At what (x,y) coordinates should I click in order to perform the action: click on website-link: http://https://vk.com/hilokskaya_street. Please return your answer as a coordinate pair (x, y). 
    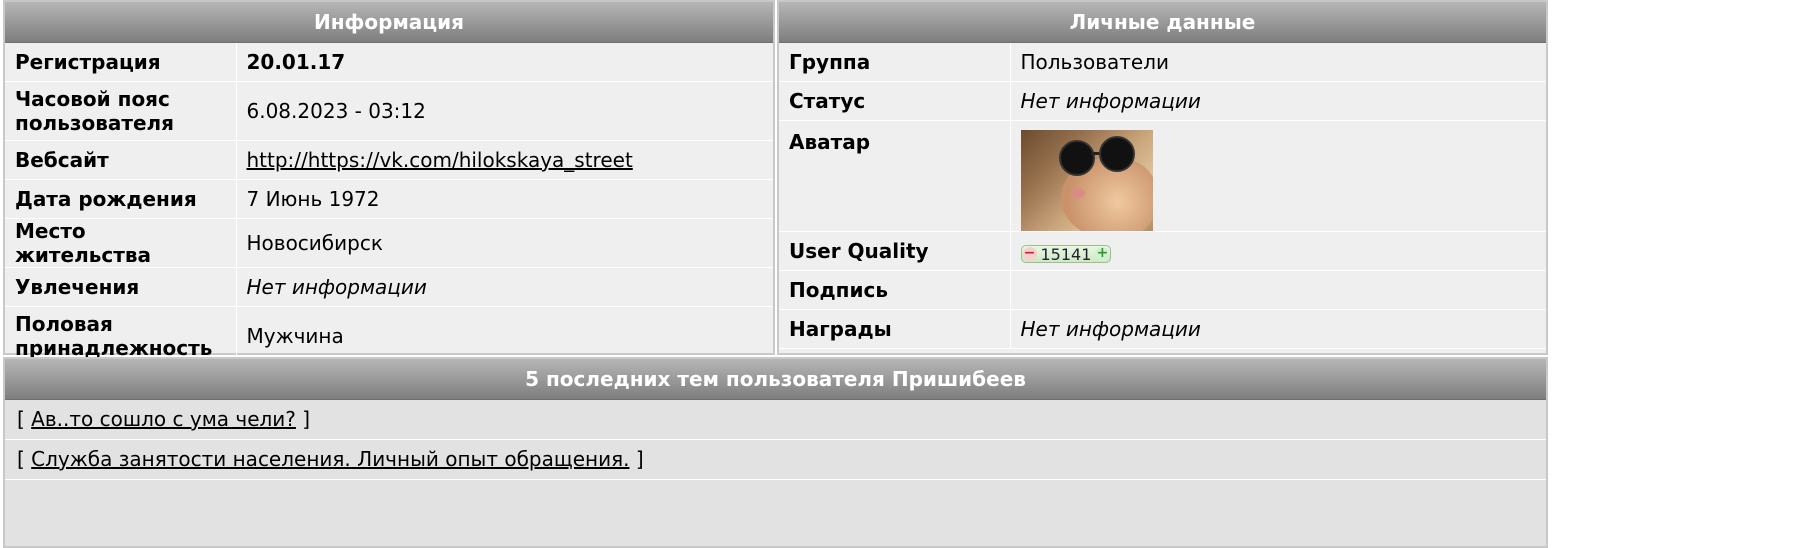
    Looking at the image, I should click on (440, 160).